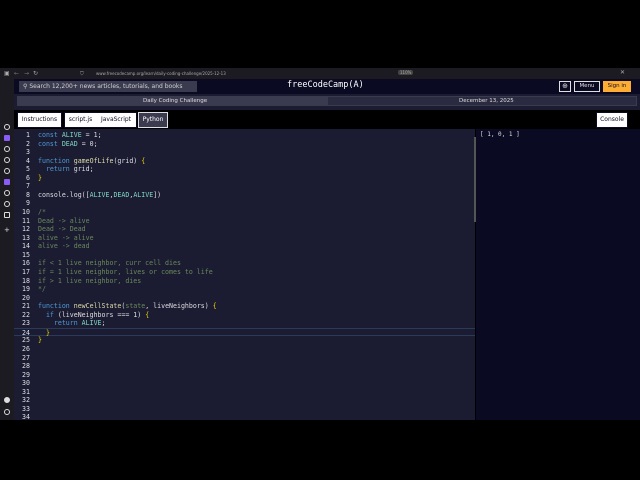  Describe the element at coordinates (244, 144) in the screenshot. I see `code-line: 2 const DEAD = 0;` at that location.